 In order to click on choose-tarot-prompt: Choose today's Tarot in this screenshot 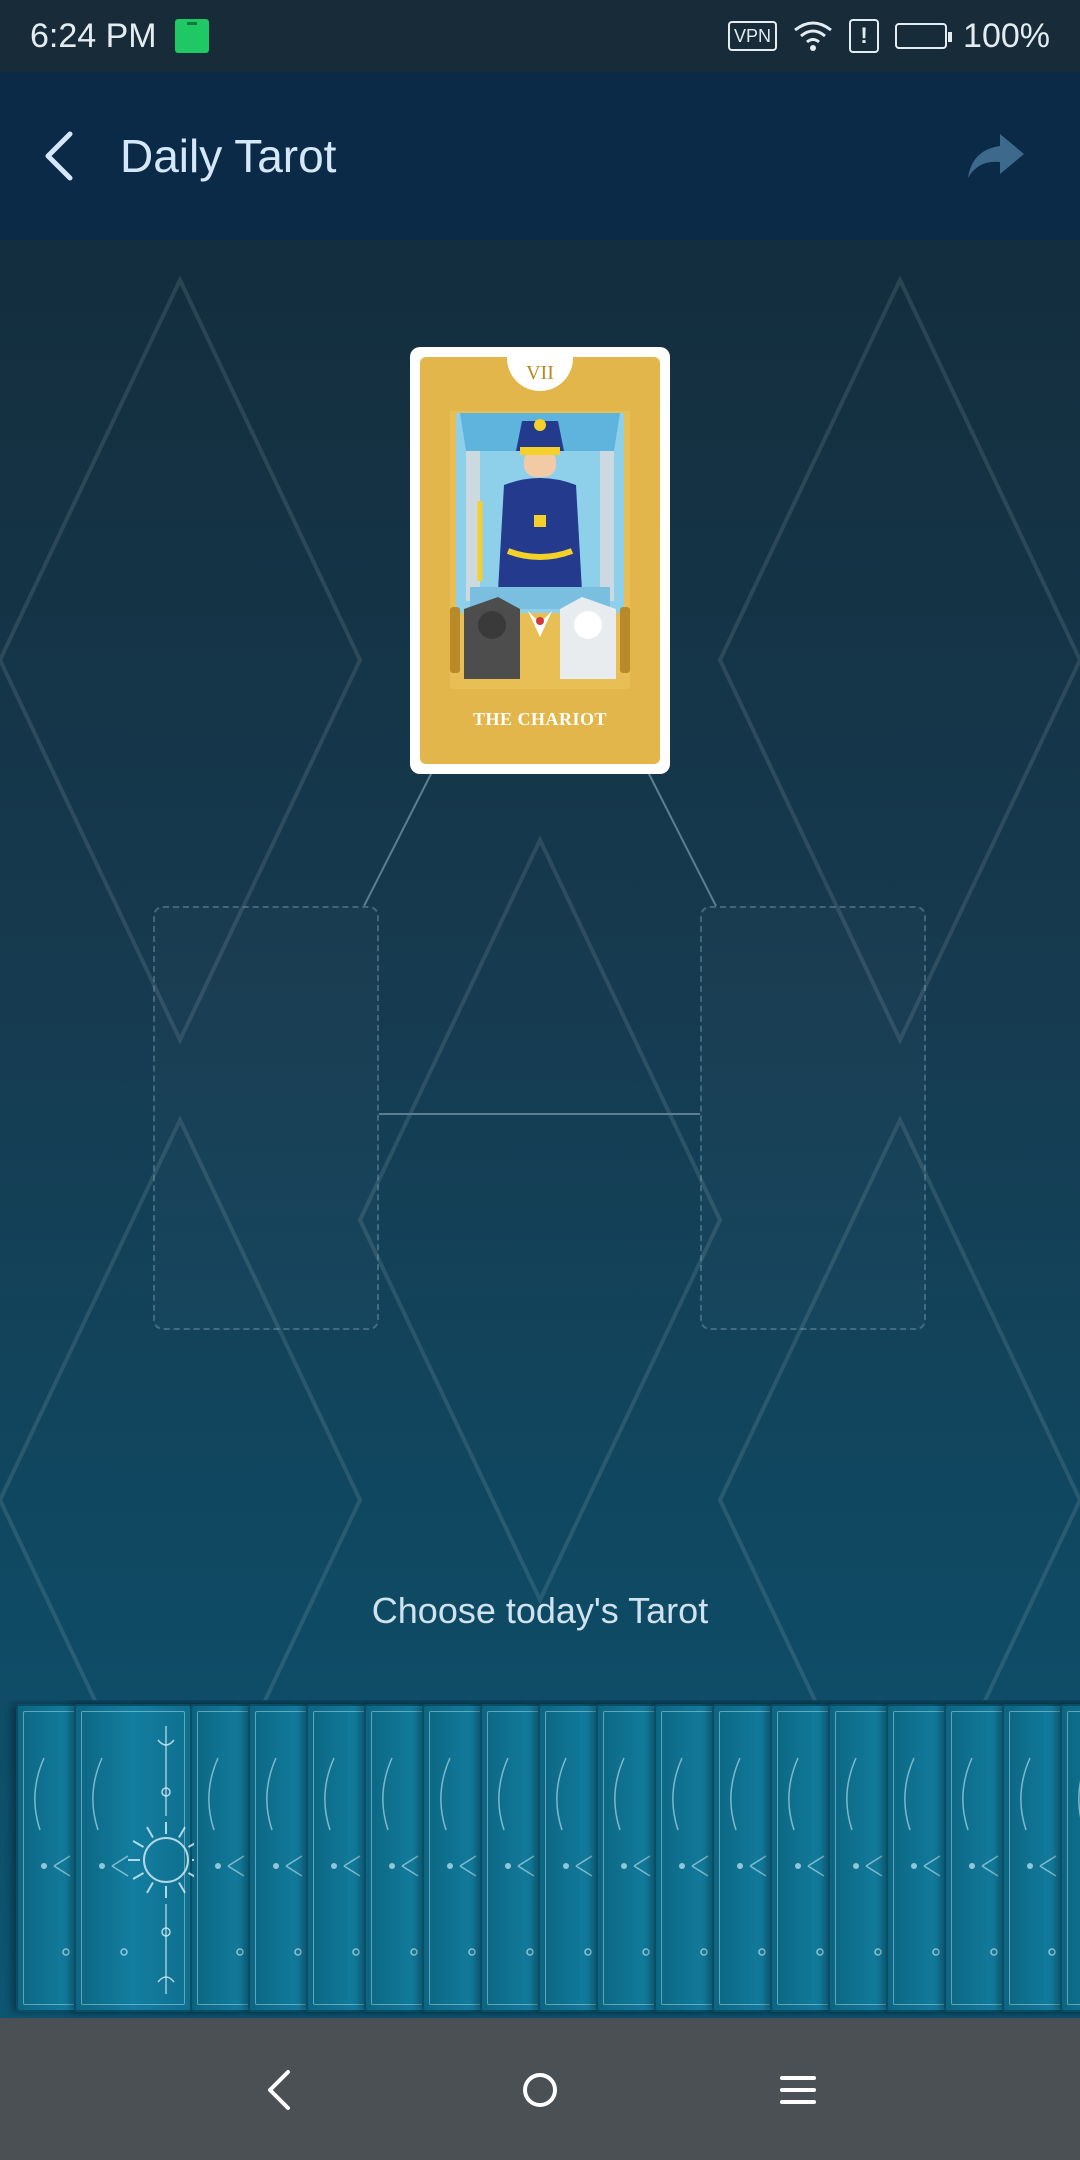, I will do `click(540, 1610)`.